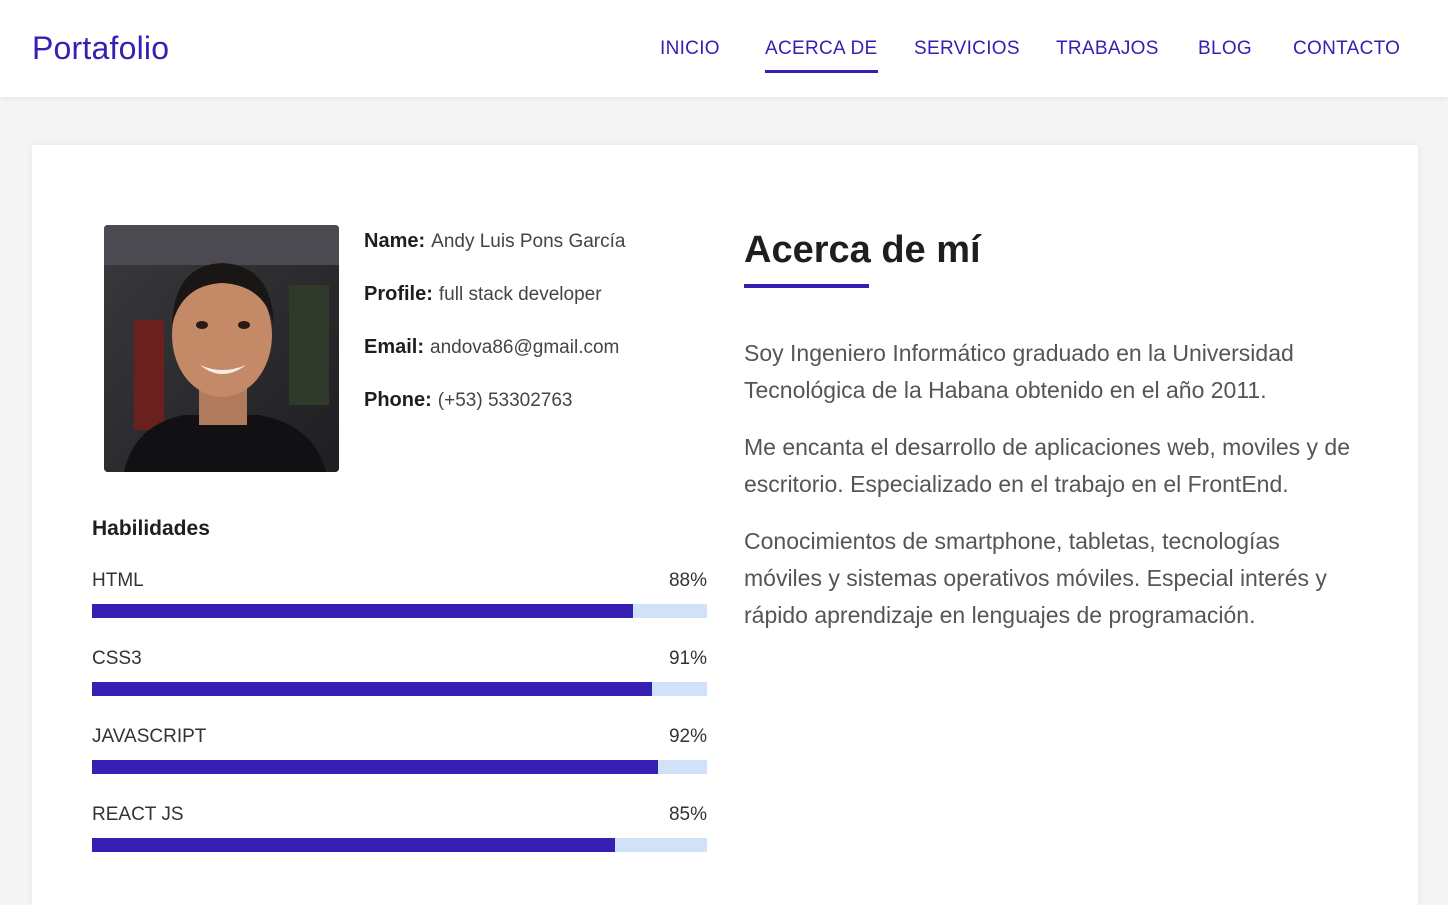 The height and width of the screenshot is (905, 1448). What do you see at coordinates (520, 294) in the screenshot?
I see `info-profile-value: full stack developer` at bounding box center [520, 294].